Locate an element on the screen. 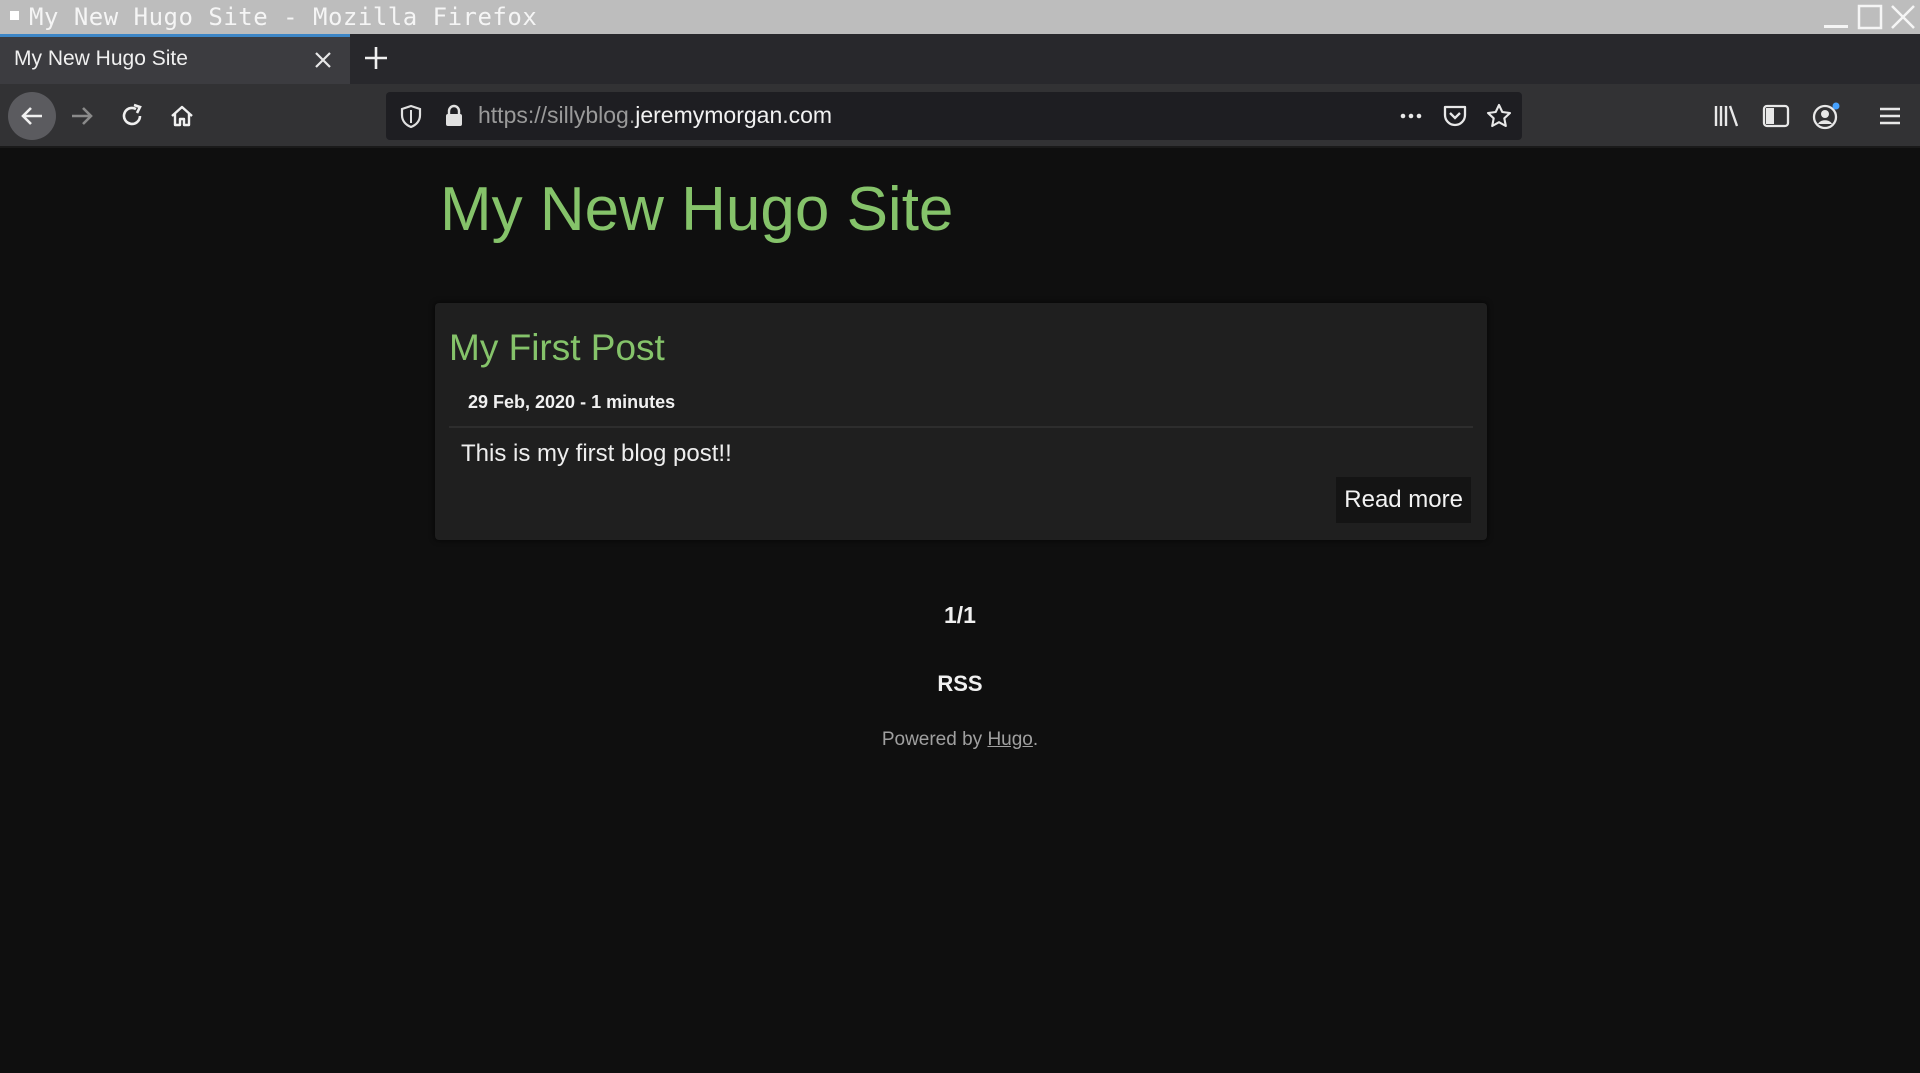  tab-close-icon is located at coordinates (323, 60).